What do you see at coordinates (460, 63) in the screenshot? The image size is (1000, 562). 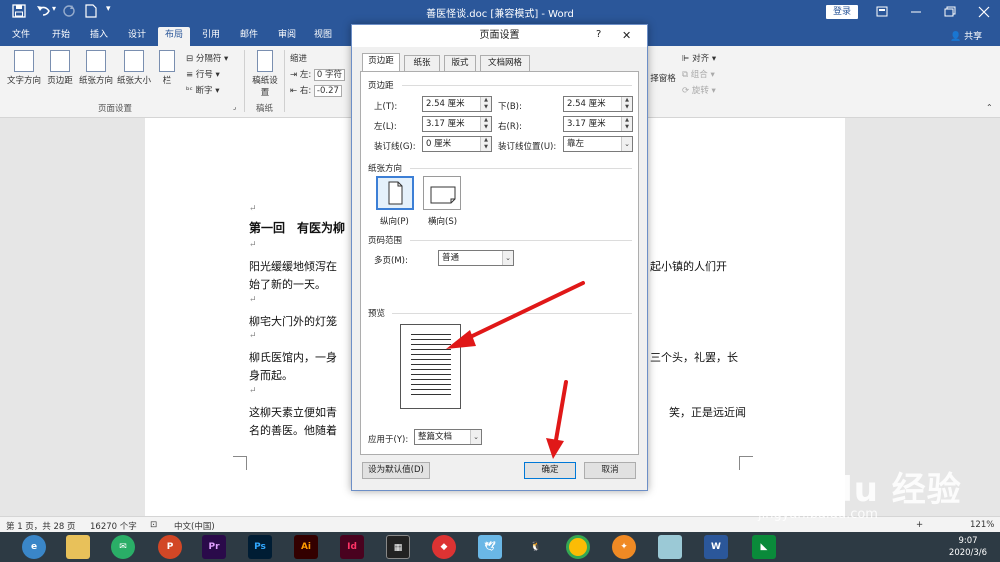 I see `dialog-tab-layout: 版式` at bounding box center [460, 63].